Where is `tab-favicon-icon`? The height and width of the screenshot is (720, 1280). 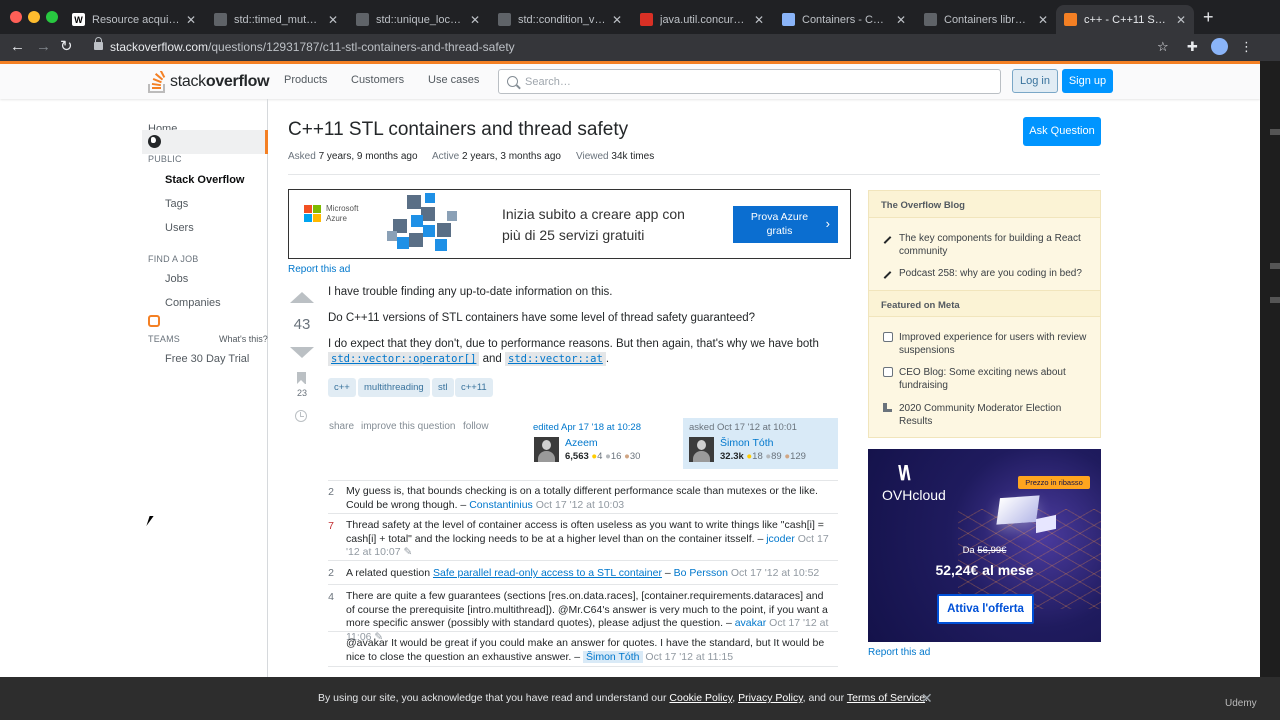 tab-favicon-icon is located at coordinates (788, 19).